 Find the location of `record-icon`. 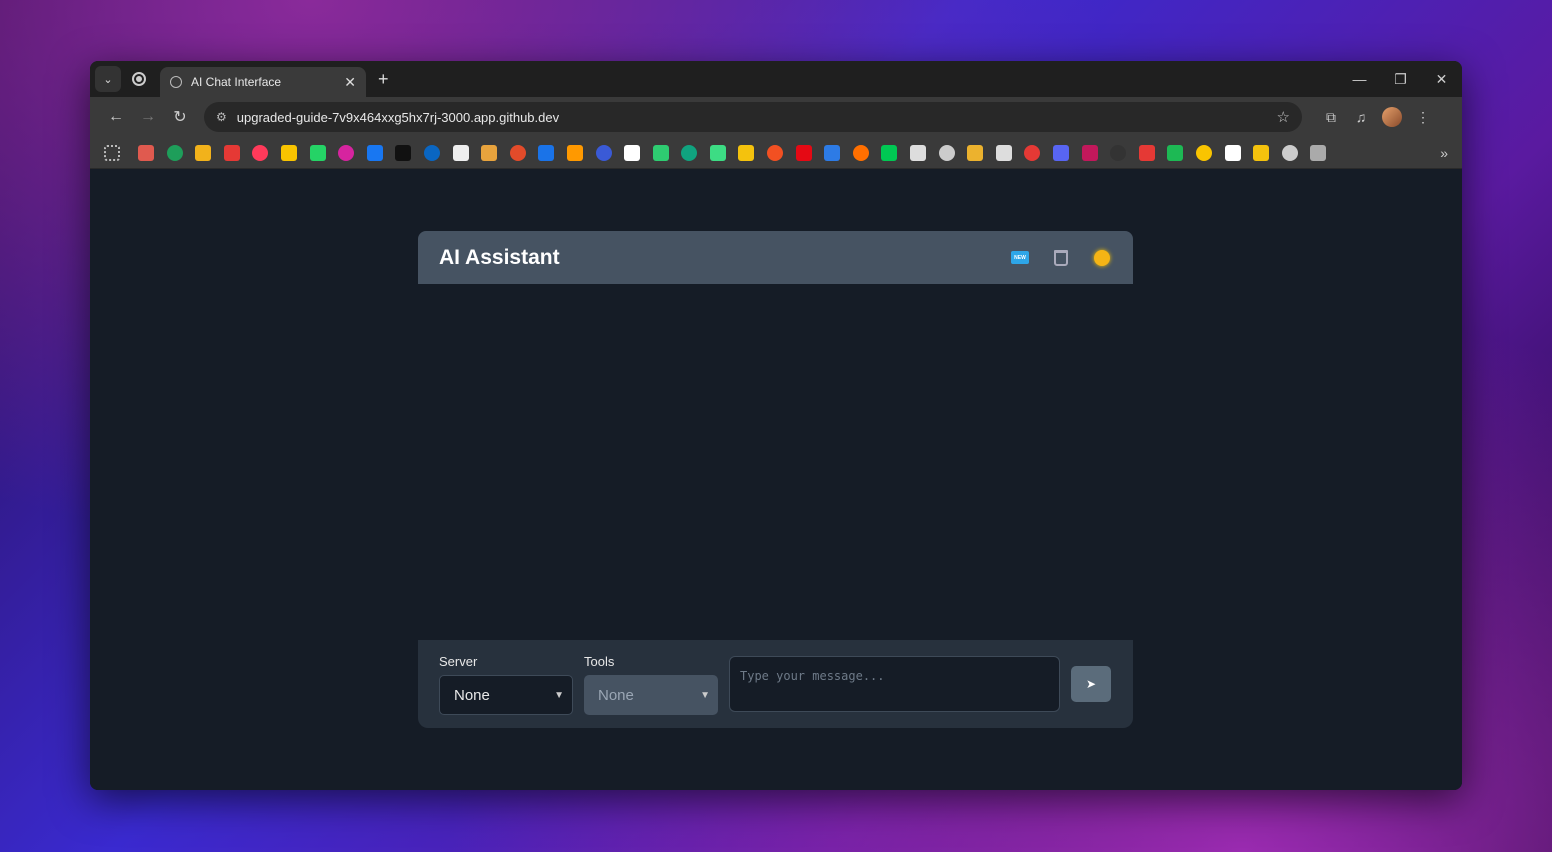

record-icon is located at coordinates (139, 79).